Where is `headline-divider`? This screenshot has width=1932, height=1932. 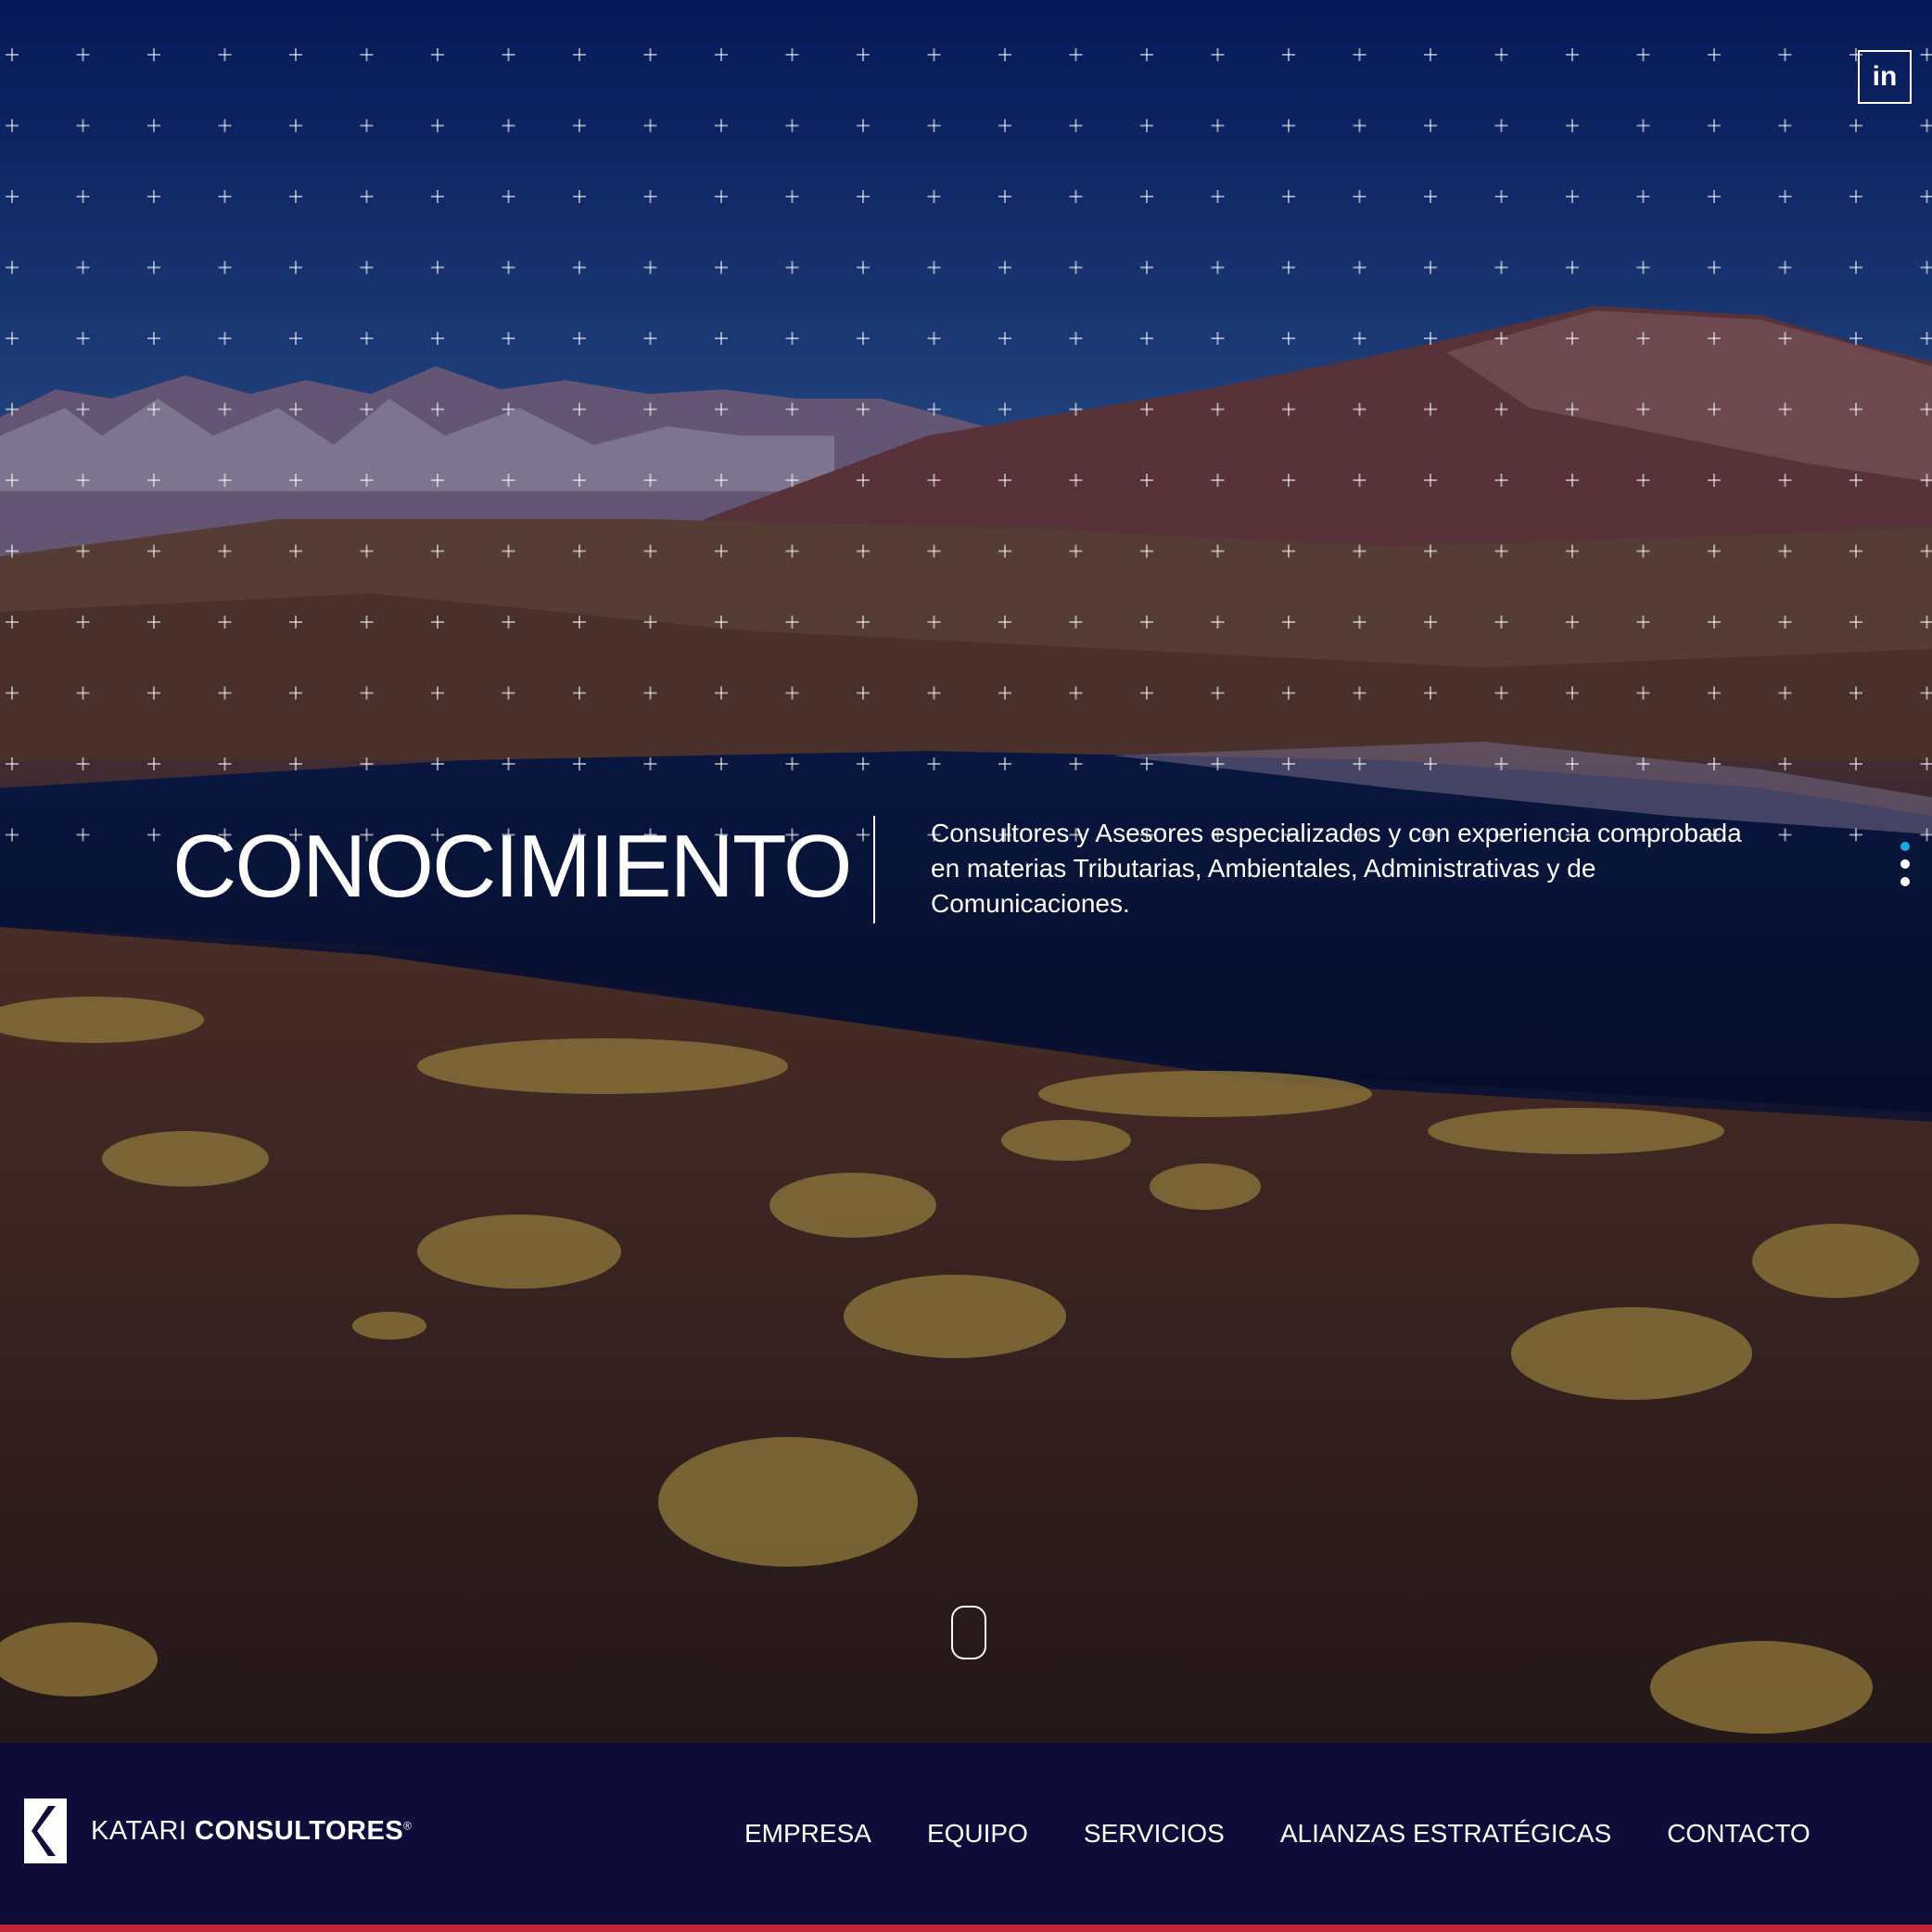
headline-divider is located at coordinates (874, 869).